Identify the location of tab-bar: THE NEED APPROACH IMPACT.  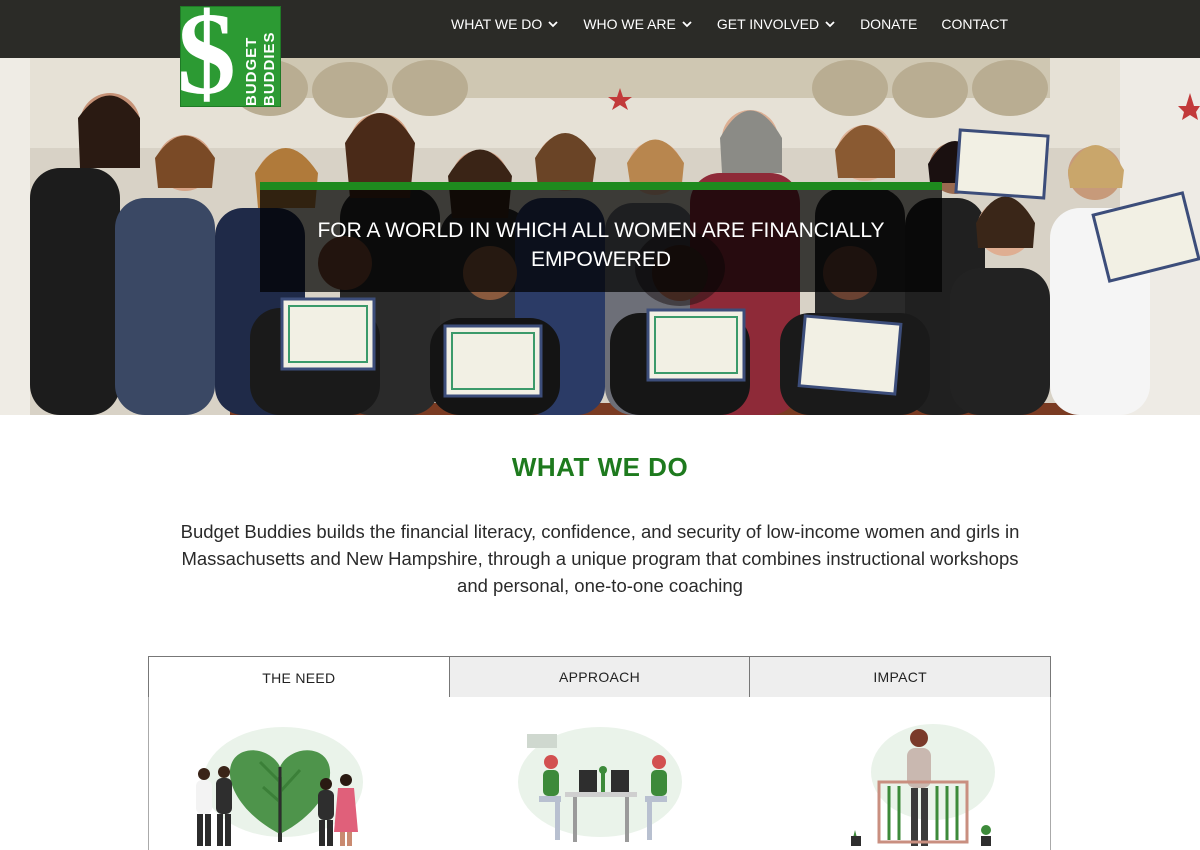
(600, 677).